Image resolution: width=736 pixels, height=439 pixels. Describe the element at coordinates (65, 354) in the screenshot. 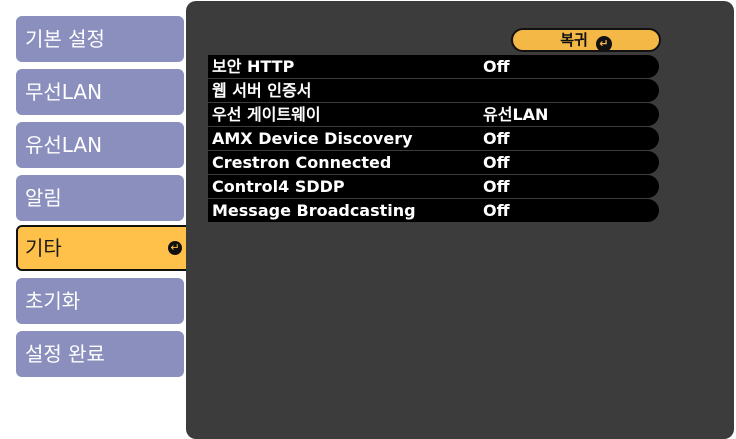

I see `sidebar-item-label: 설정 완료` at that location.